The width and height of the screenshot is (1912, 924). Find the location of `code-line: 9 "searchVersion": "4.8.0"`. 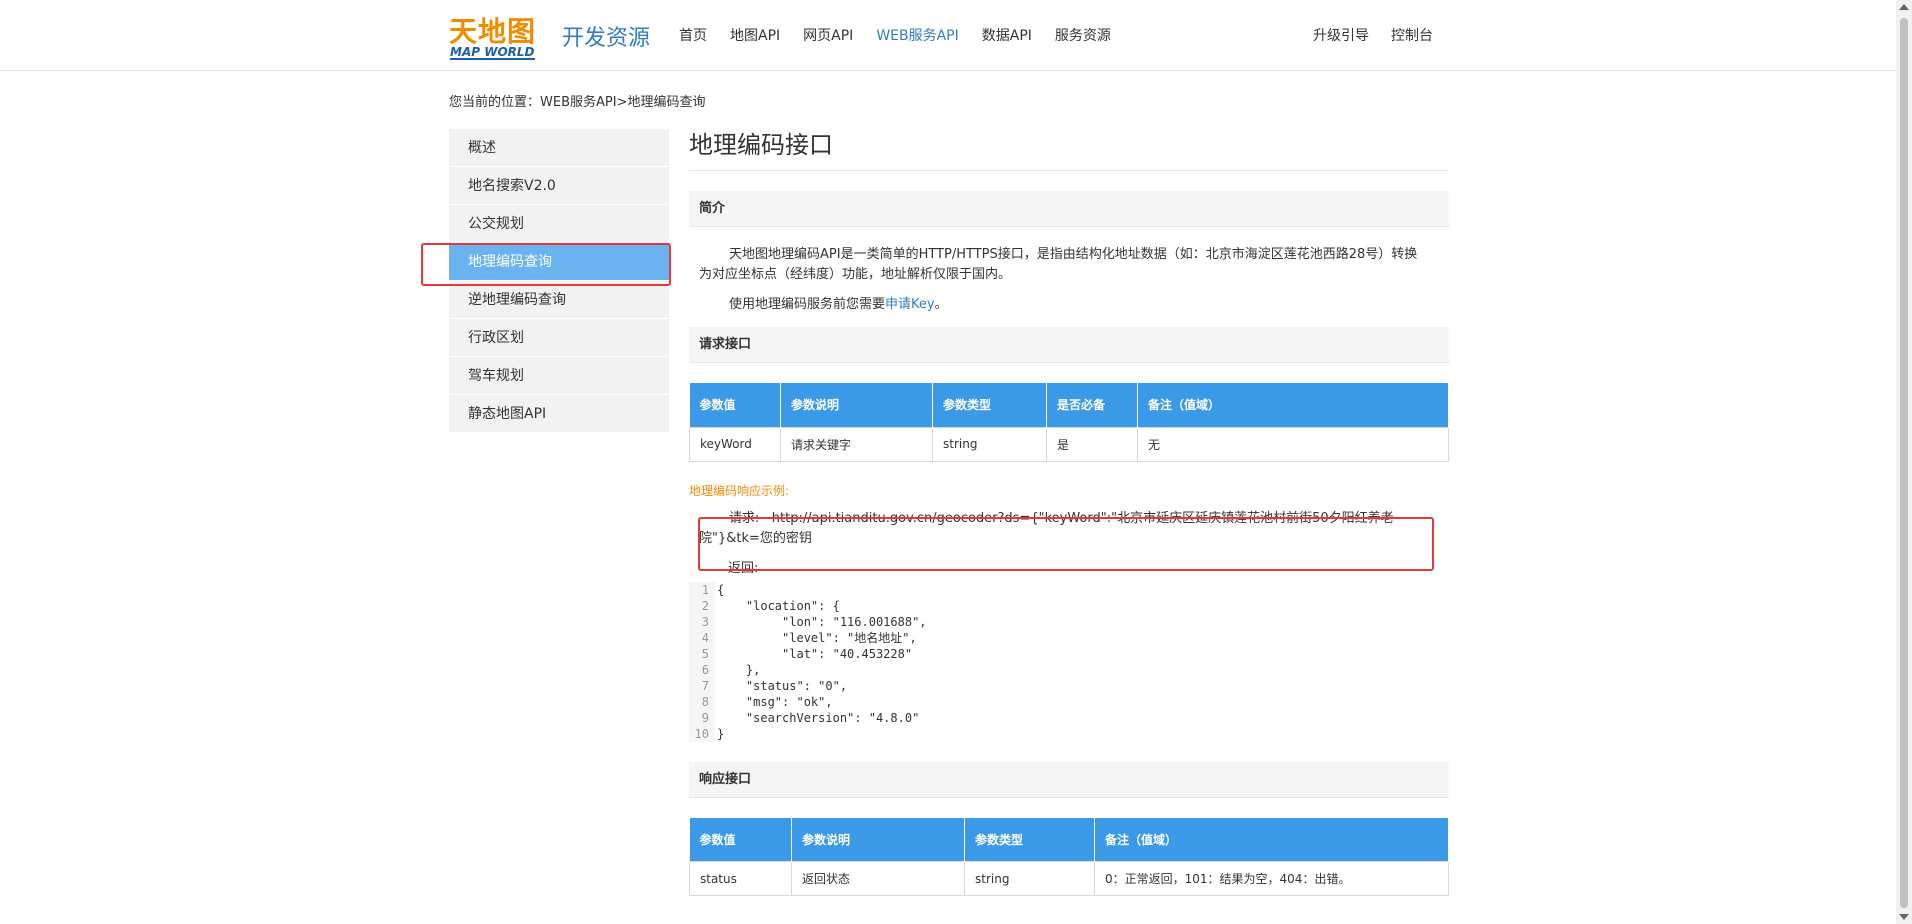

code-line: 9 "searchVersion": "4.8.0" is located at coordinates (1069, 717).